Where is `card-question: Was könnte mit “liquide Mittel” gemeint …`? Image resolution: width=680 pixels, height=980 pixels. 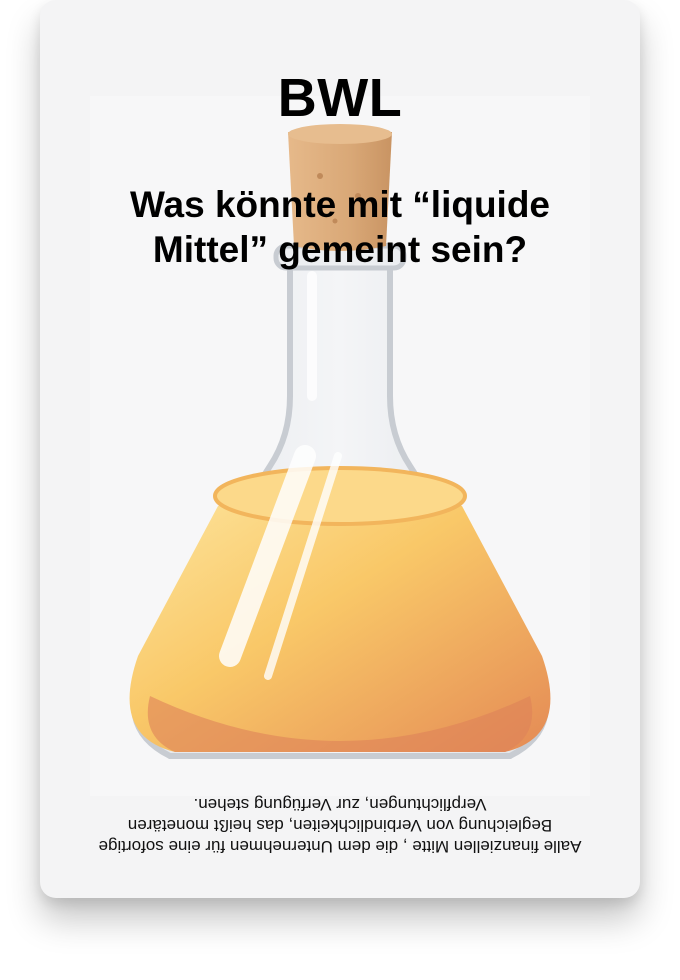
card-question: Was könnte mit “liquide Mittel” gemeint … is located at coordinates (340, 227).